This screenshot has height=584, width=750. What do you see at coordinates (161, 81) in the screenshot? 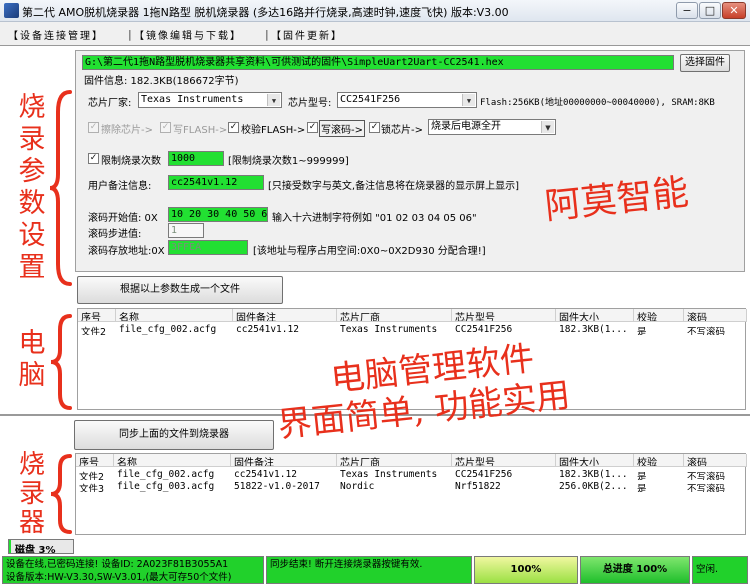
I see `firmware-info: 固件信息: 182.3KB(186672字节)` at bounding box center [161, 81].